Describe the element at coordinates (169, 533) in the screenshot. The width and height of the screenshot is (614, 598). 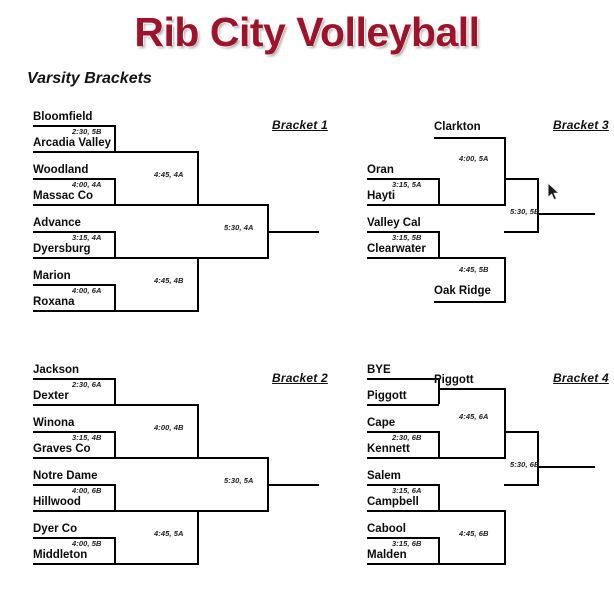
I see `match-time: 4:45, 5A` at that location.